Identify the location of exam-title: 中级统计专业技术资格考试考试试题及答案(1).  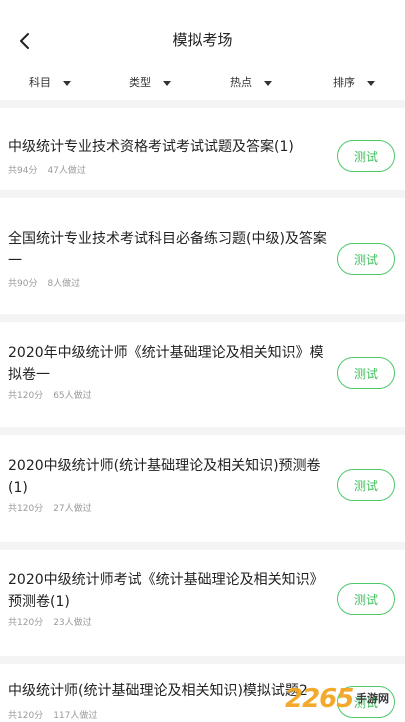
(151, 147).